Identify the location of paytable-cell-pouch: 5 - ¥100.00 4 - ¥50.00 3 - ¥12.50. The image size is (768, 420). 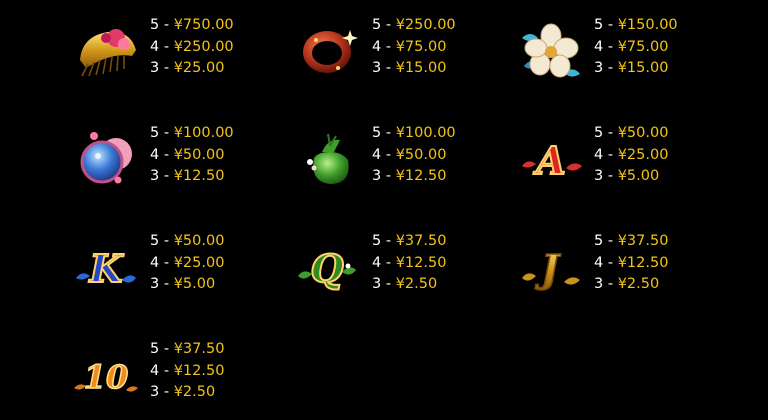
(409, 164).